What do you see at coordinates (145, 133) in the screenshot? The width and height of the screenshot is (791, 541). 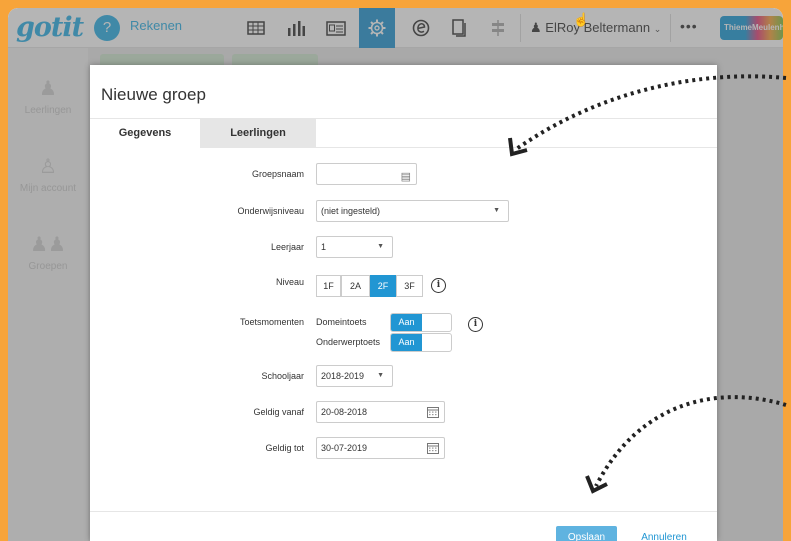 I see `tab-gegevens: Gegevens` at bounding box center [145, 133].